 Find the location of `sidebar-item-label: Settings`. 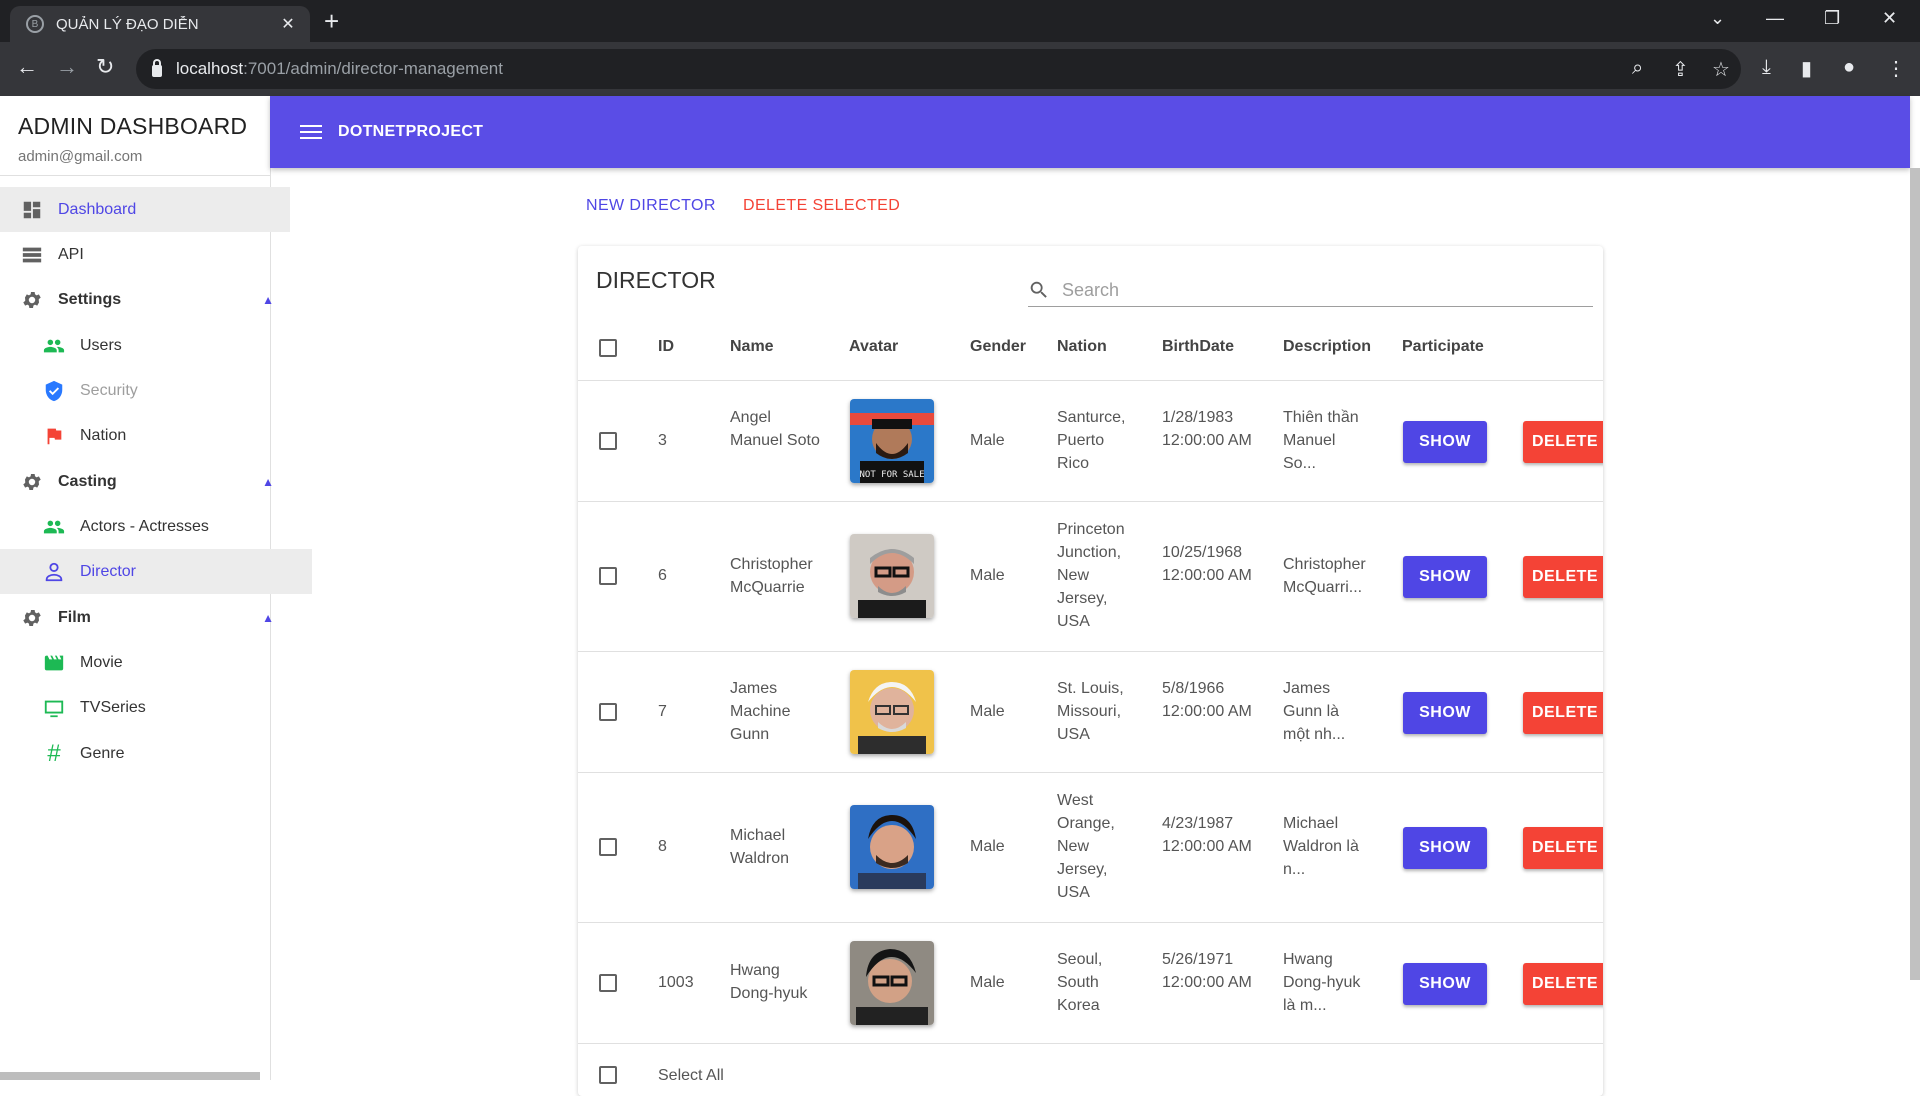

sidebar-item-label: Settings is located at coordinates (90, 299).